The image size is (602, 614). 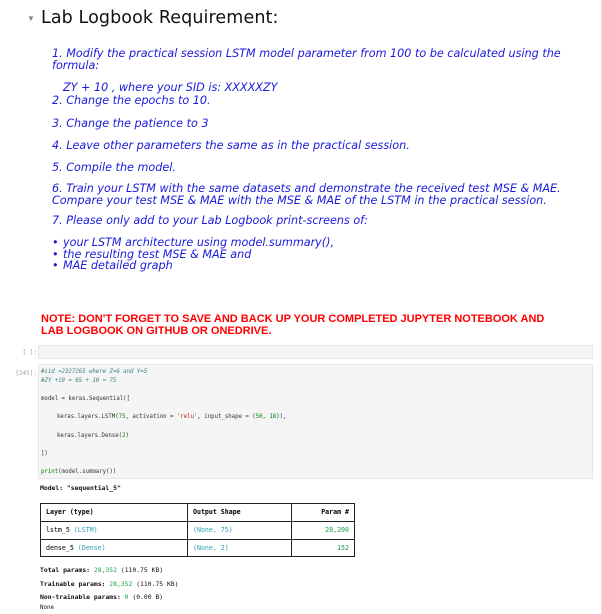 I want to click on layer-cell: dense_5 (Dense), so click(x=76, y=548).